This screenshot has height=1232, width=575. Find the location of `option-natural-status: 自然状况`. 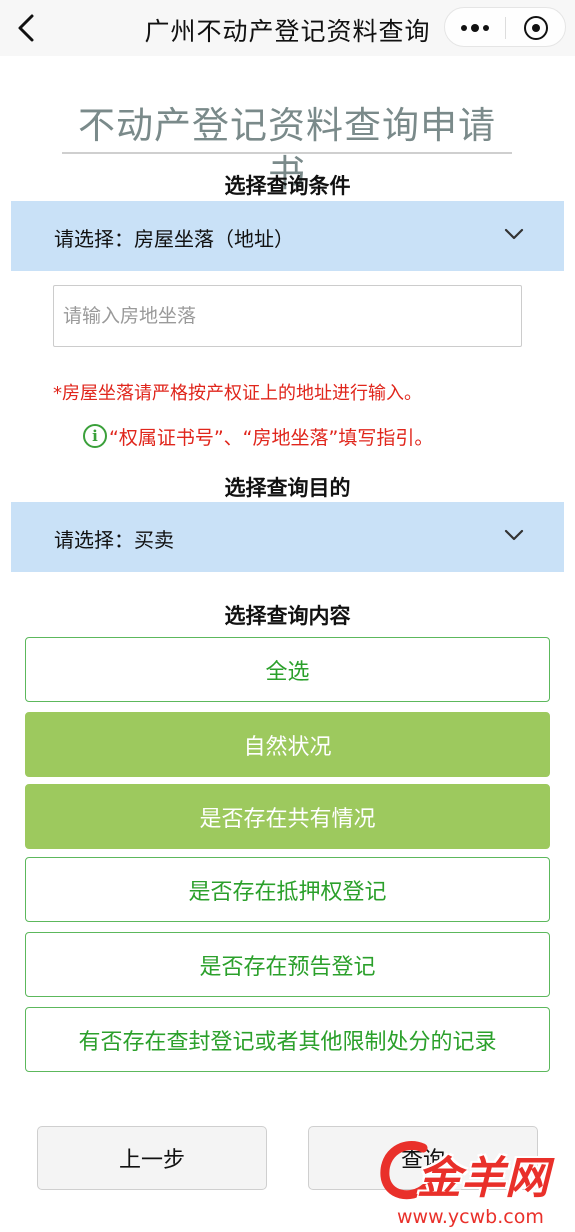

option-natural-status: 自然状况 is located at coordinates (287, 744).